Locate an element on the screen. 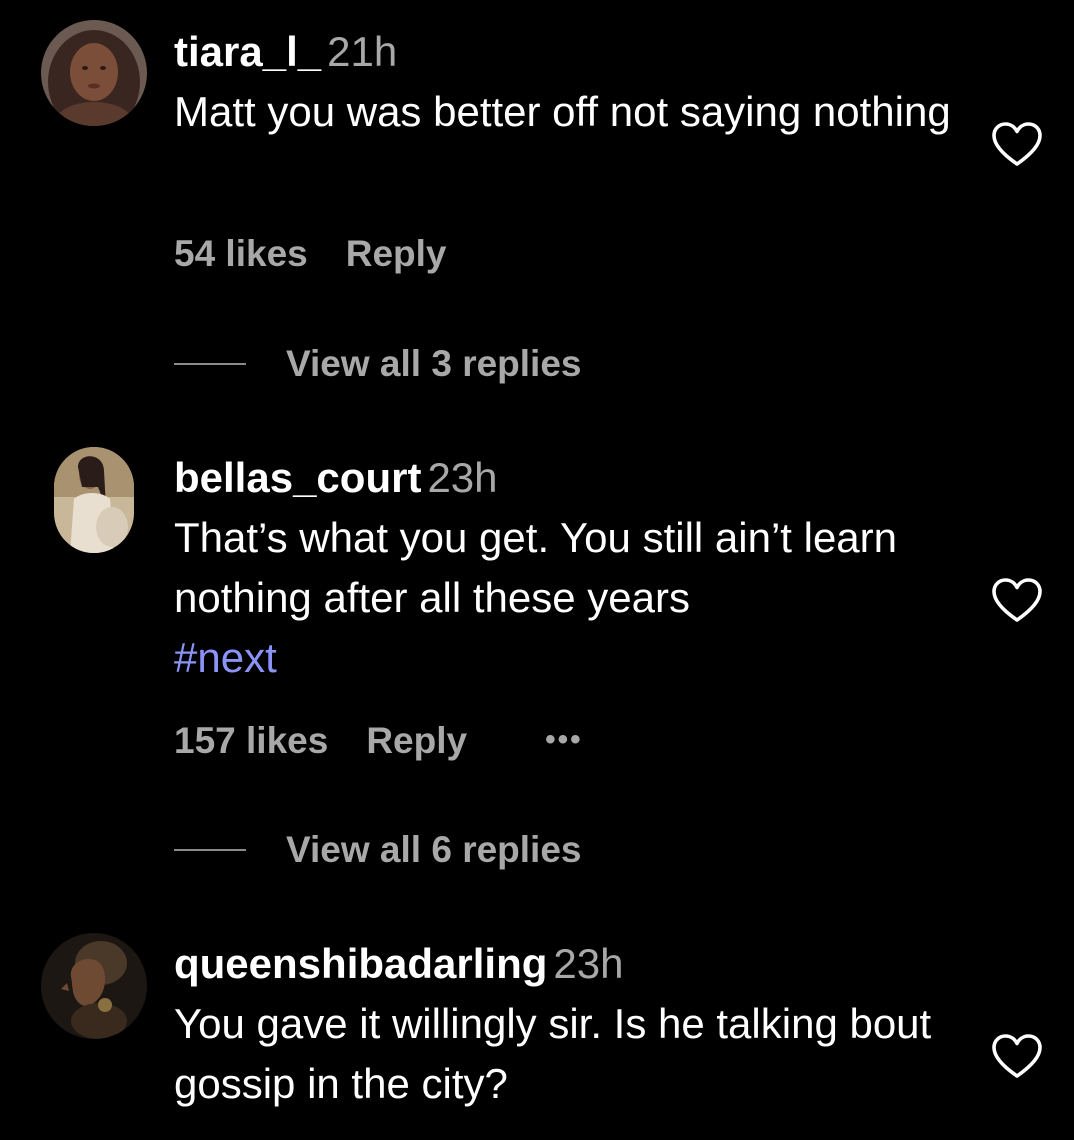  username: queenshibadarling is located at coordinates (360, 963).